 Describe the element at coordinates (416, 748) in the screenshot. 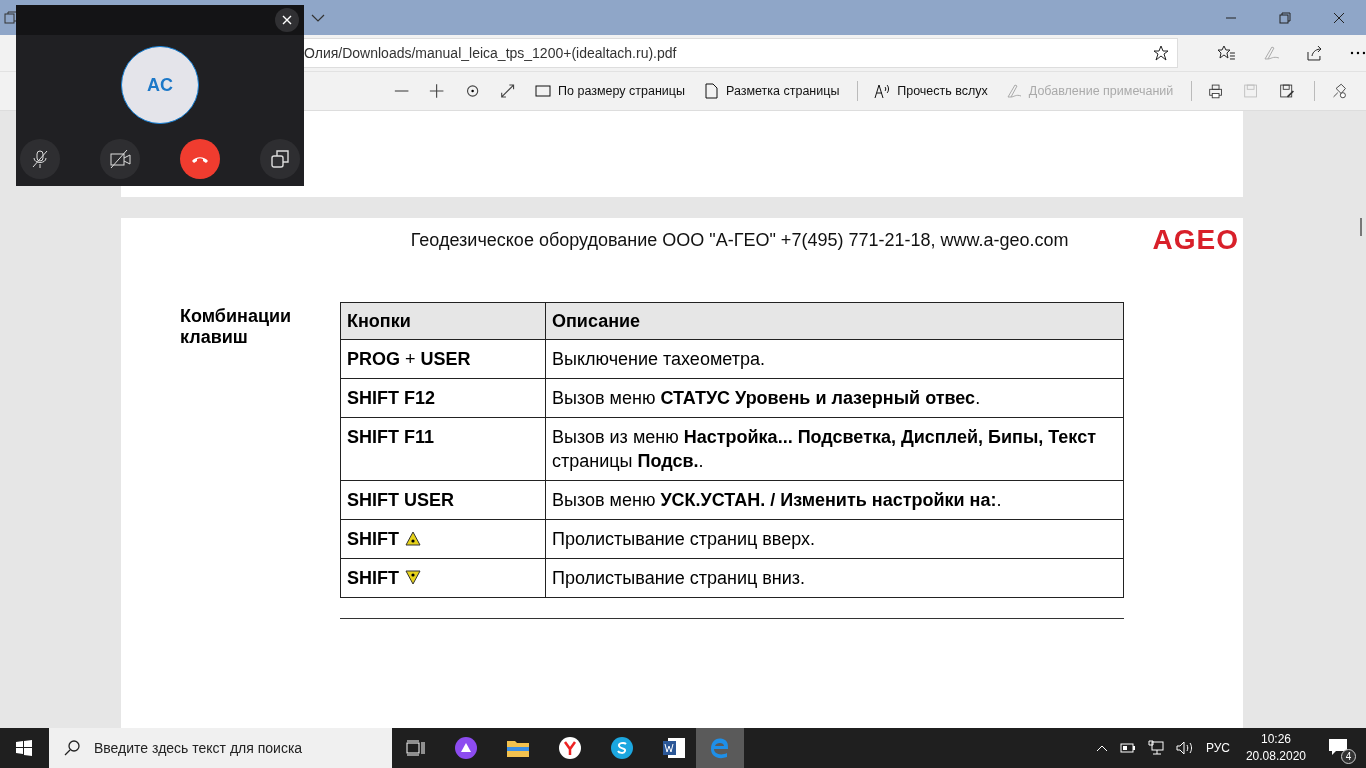

I see `task-view-icon` at that location.